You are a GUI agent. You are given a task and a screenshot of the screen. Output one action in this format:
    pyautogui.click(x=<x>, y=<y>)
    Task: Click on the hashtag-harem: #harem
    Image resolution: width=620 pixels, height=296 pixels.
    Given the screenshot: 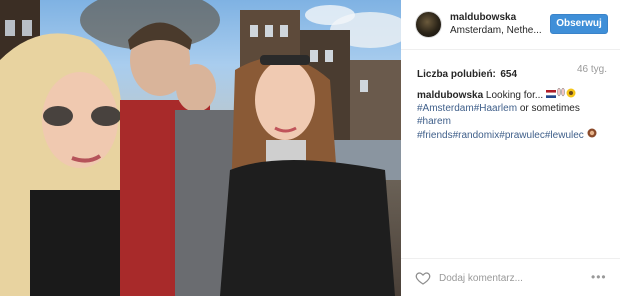 What is the action you would take?
    pyautogui.click(x=434, y=121)
    